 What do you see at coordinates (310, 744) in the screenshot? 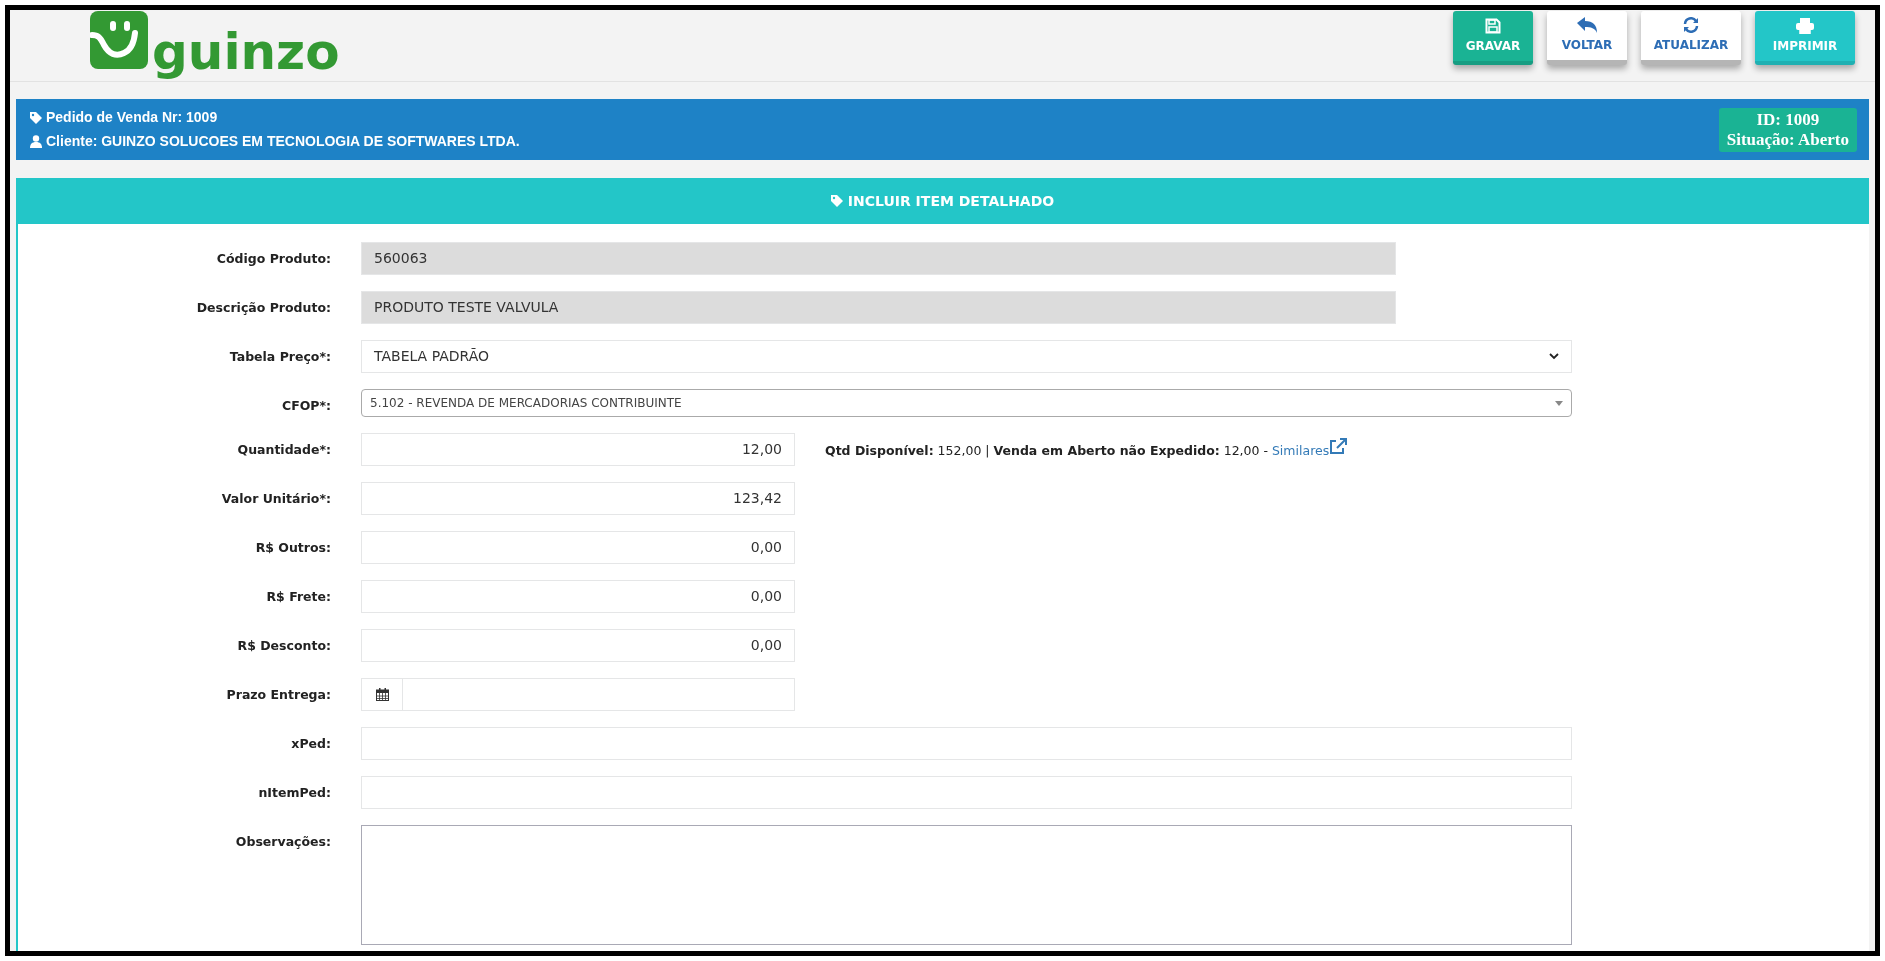
I see `field-label: xPed:` at bounding box center [310, 744].